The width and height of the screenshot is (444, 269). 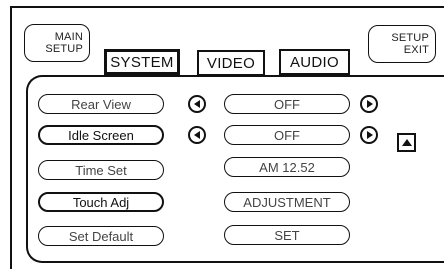 I want to click on setup-exit-button: SETUP EXIT, so click(x=402, y=44).